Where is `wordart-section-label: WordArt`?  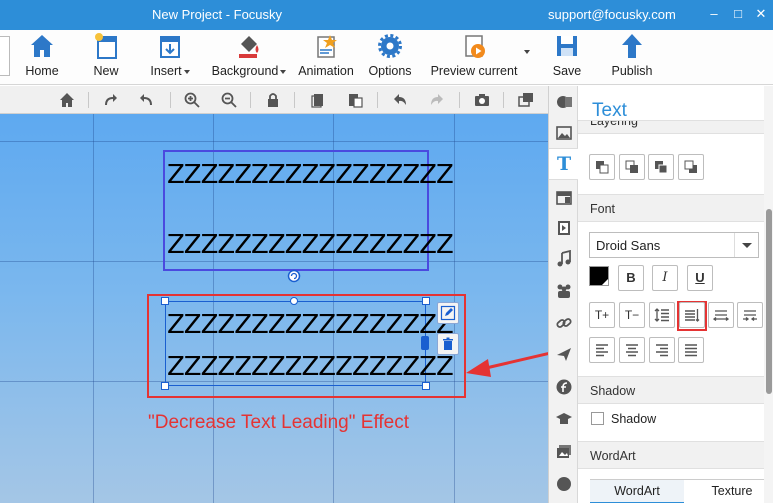
wordart-section-label: WordArt is located at coordinates (613, 456).